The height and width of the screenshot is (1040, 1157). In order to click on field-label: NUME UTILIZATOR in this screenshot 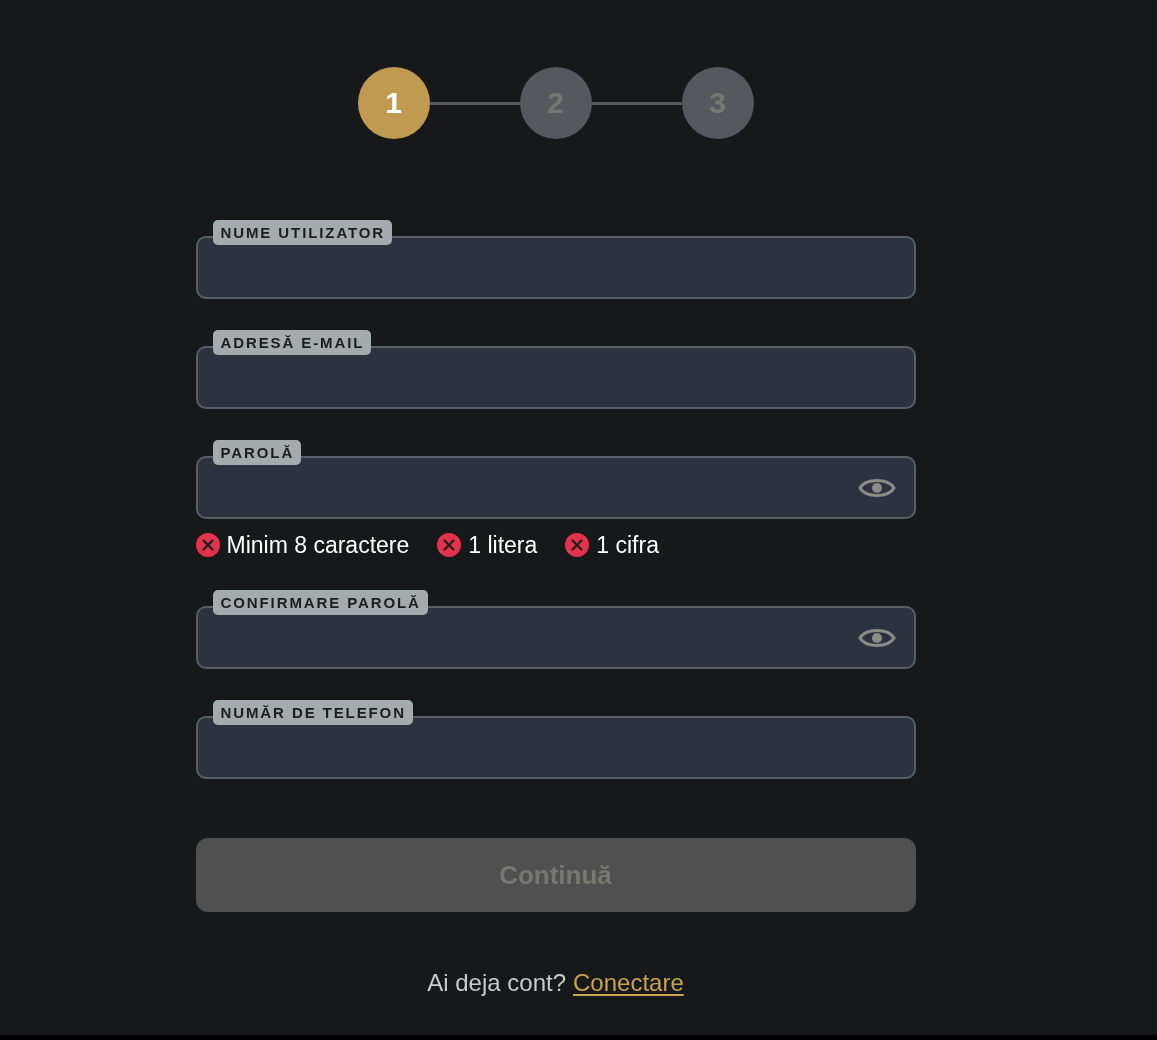, I will do `click(302, 232)`.